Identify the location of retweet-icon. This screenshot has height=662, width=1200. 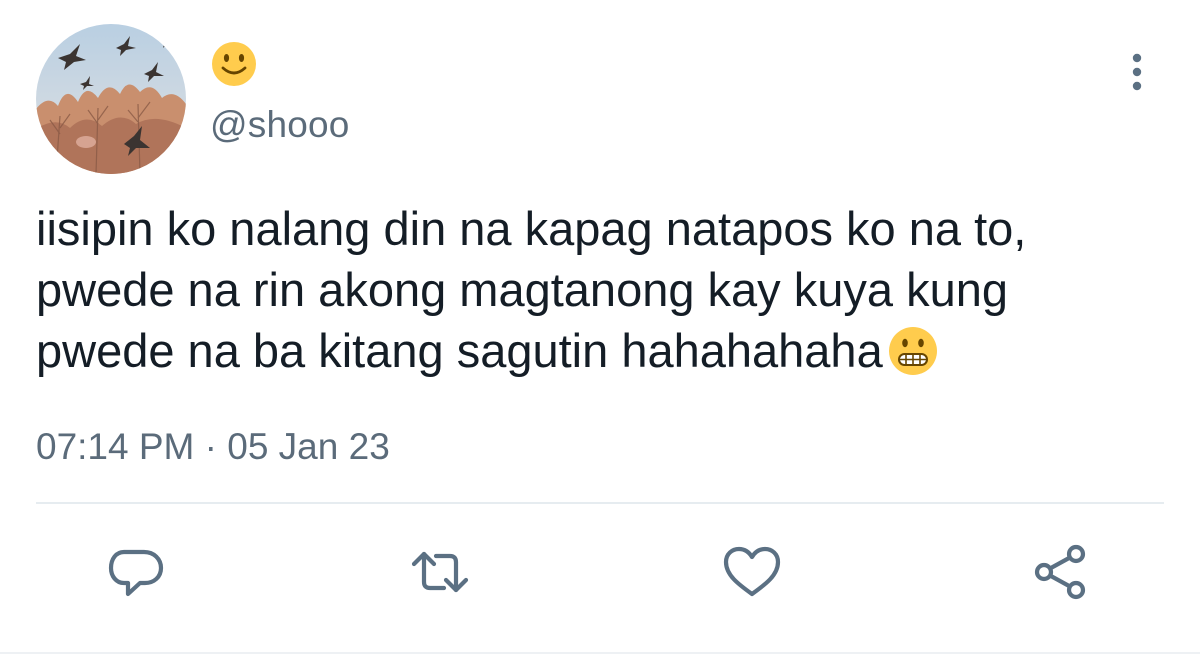
(440, 572).